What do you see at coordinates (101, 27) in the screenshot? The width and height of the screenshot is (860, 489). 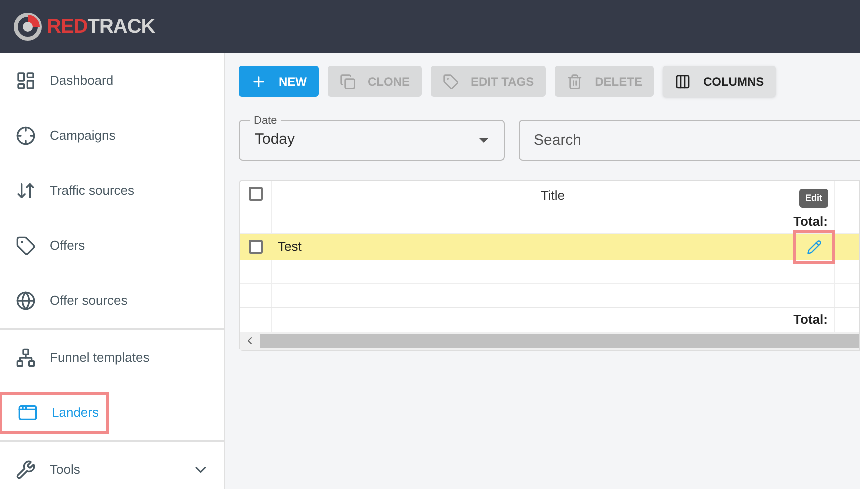 I see `logo-text: REDTRACK` at bounding box center [101, 27].